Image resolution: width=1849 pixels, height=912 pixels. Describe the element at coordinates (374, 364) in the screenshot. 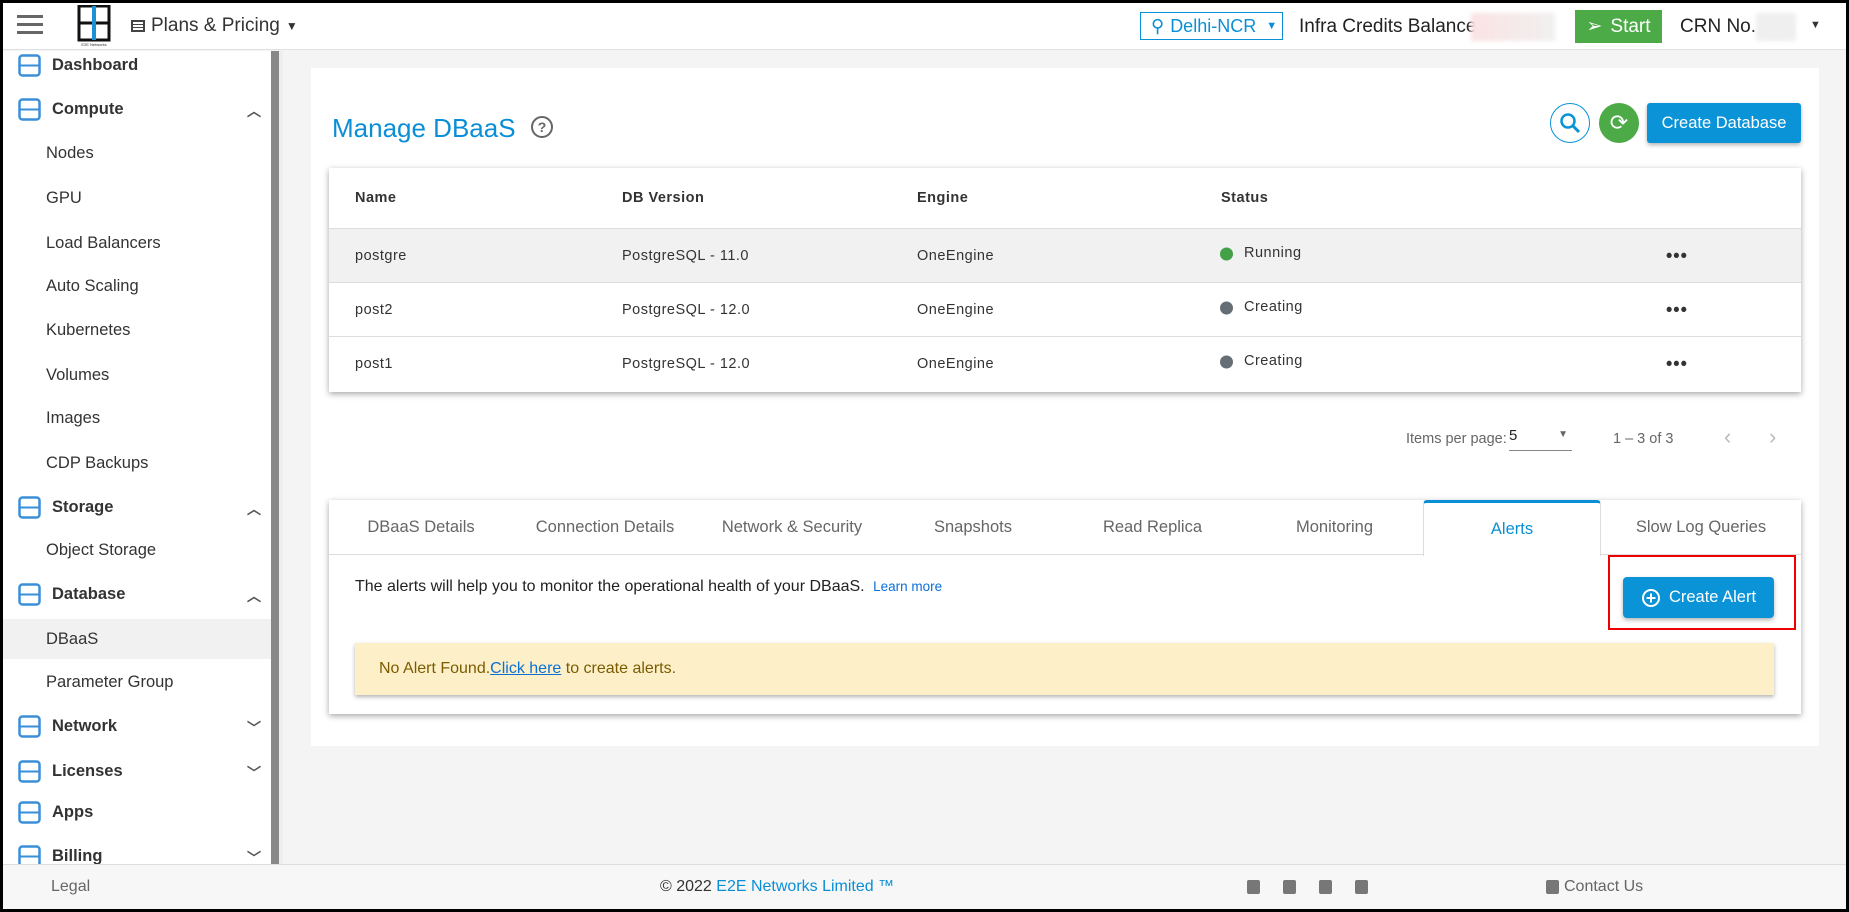

I see `db-name: post1` at that location.